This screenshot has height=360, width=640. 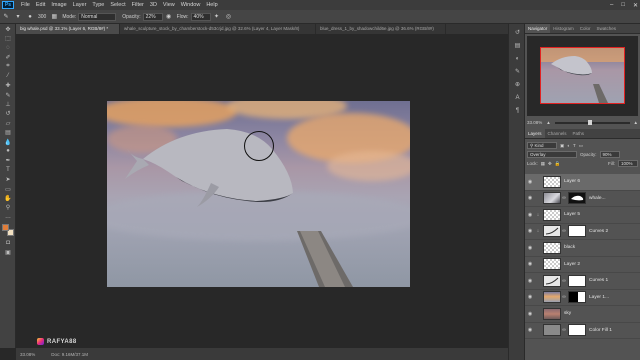 I want to click on layer-name: Layer 5, so click(x=572, y=214).